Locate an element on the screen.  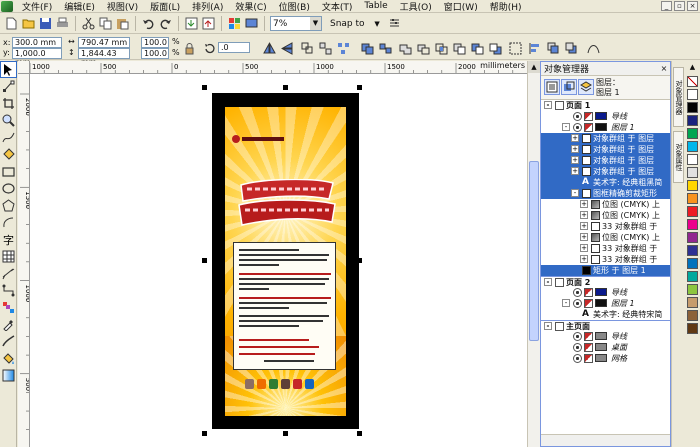
group-icon is located at coordinates (307, 48).